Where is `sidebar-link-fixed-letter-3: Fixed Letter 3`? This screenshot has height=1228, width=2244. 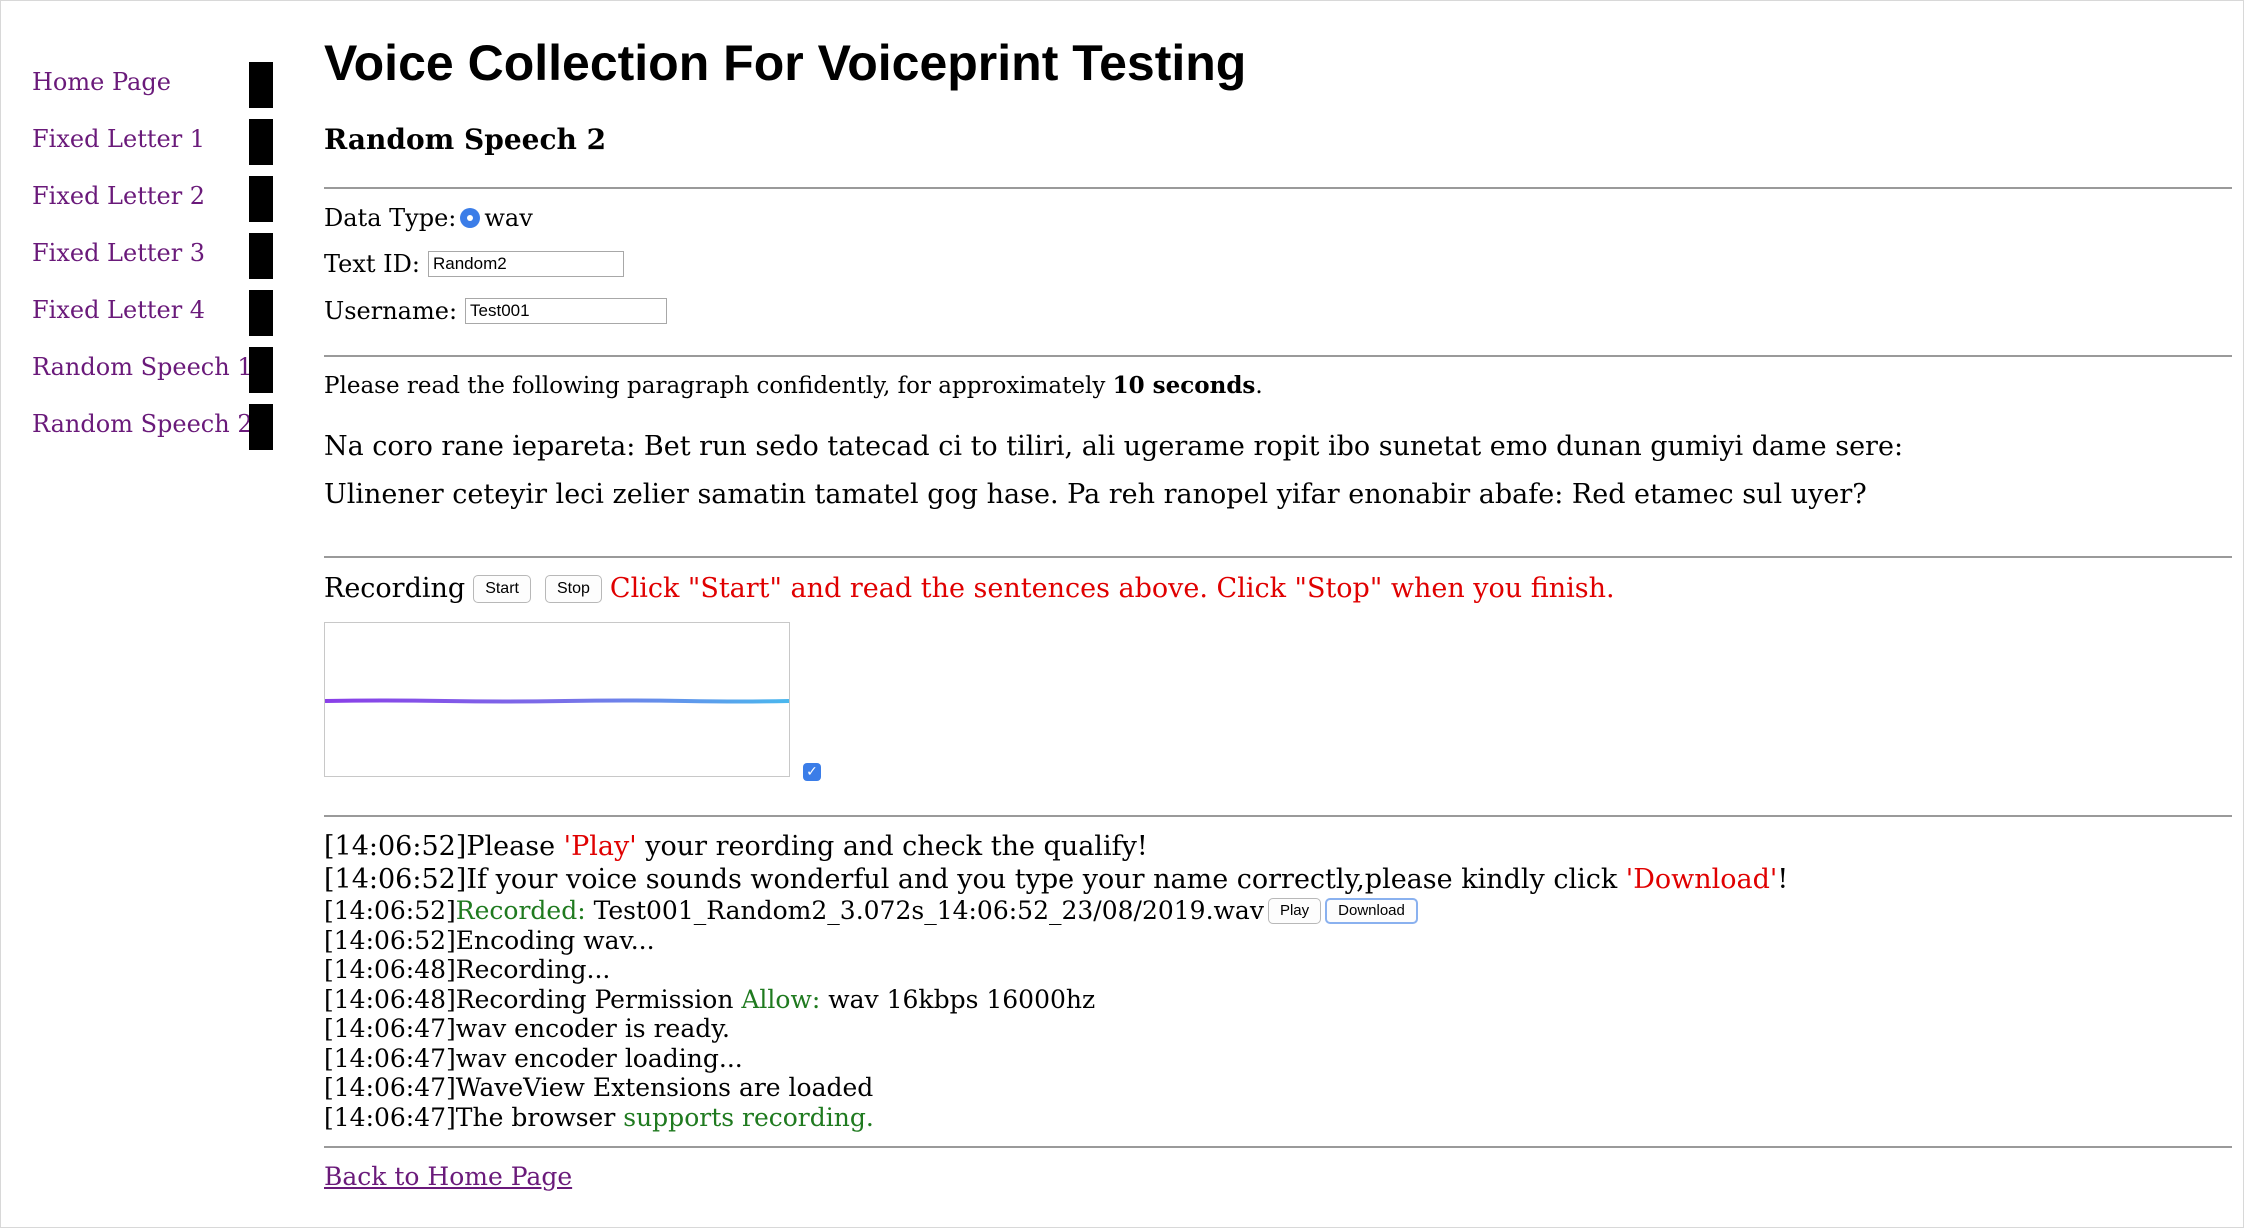
sidebar-link-fixed-letter-3: Fixed Letter 3 is located at coordinates (118, 253).